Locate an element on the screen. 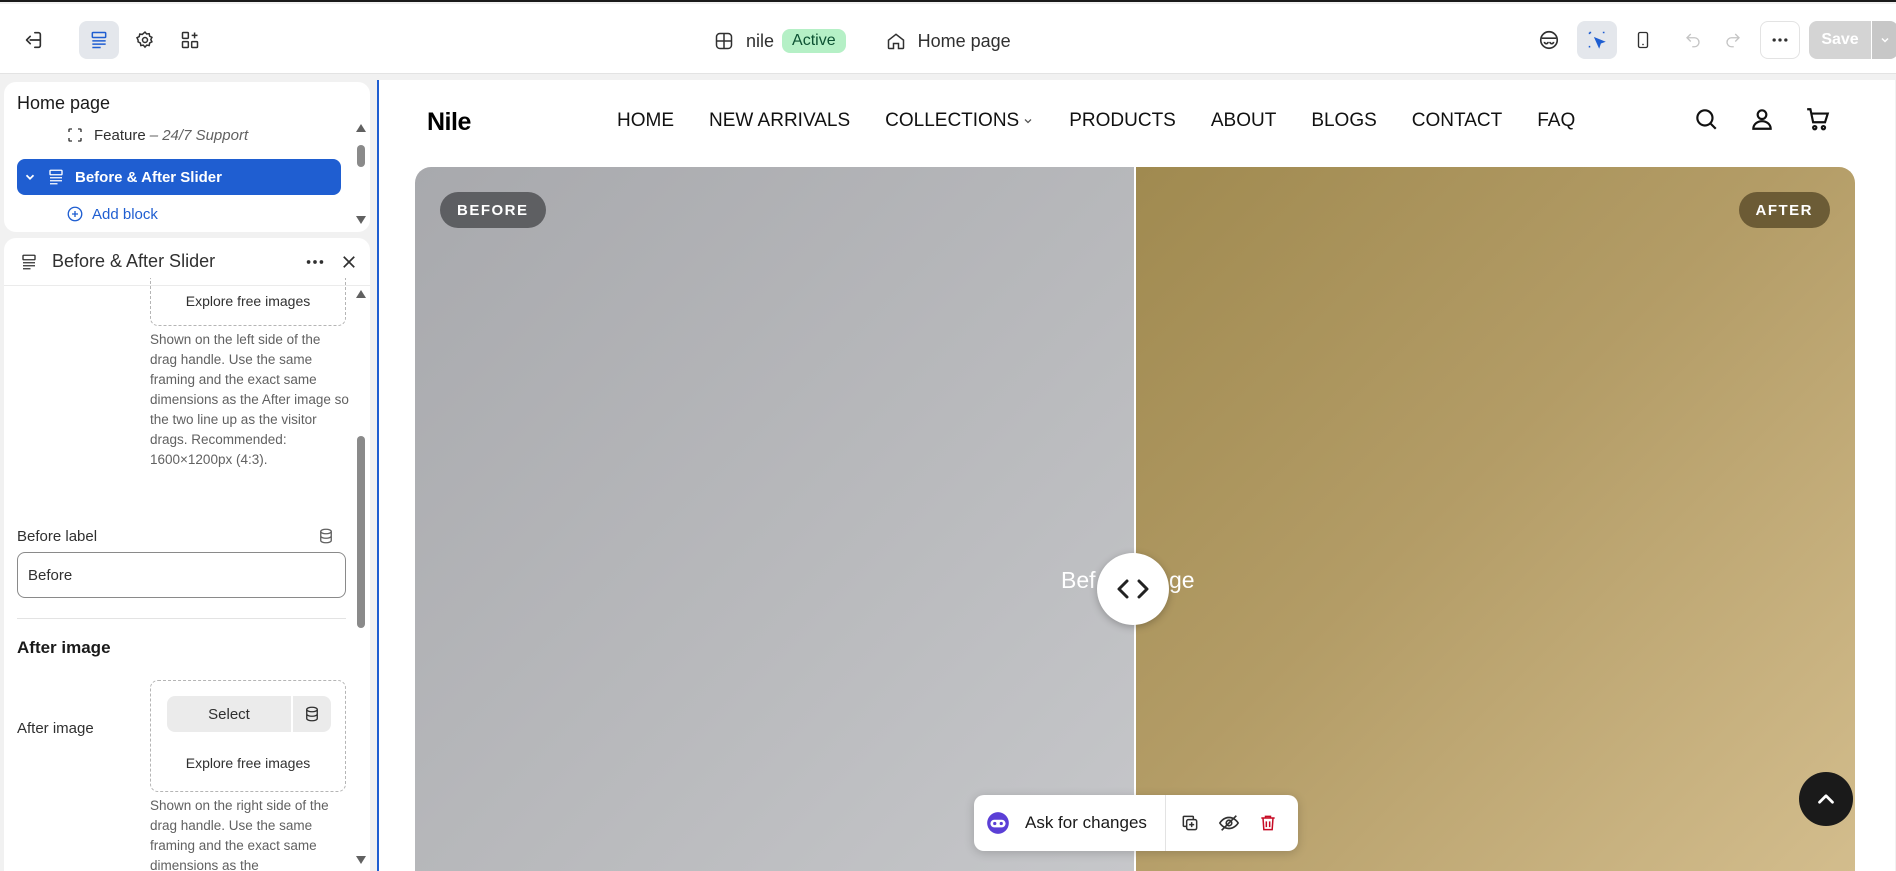  more-actions-button is located at coordinates (1780, 40).